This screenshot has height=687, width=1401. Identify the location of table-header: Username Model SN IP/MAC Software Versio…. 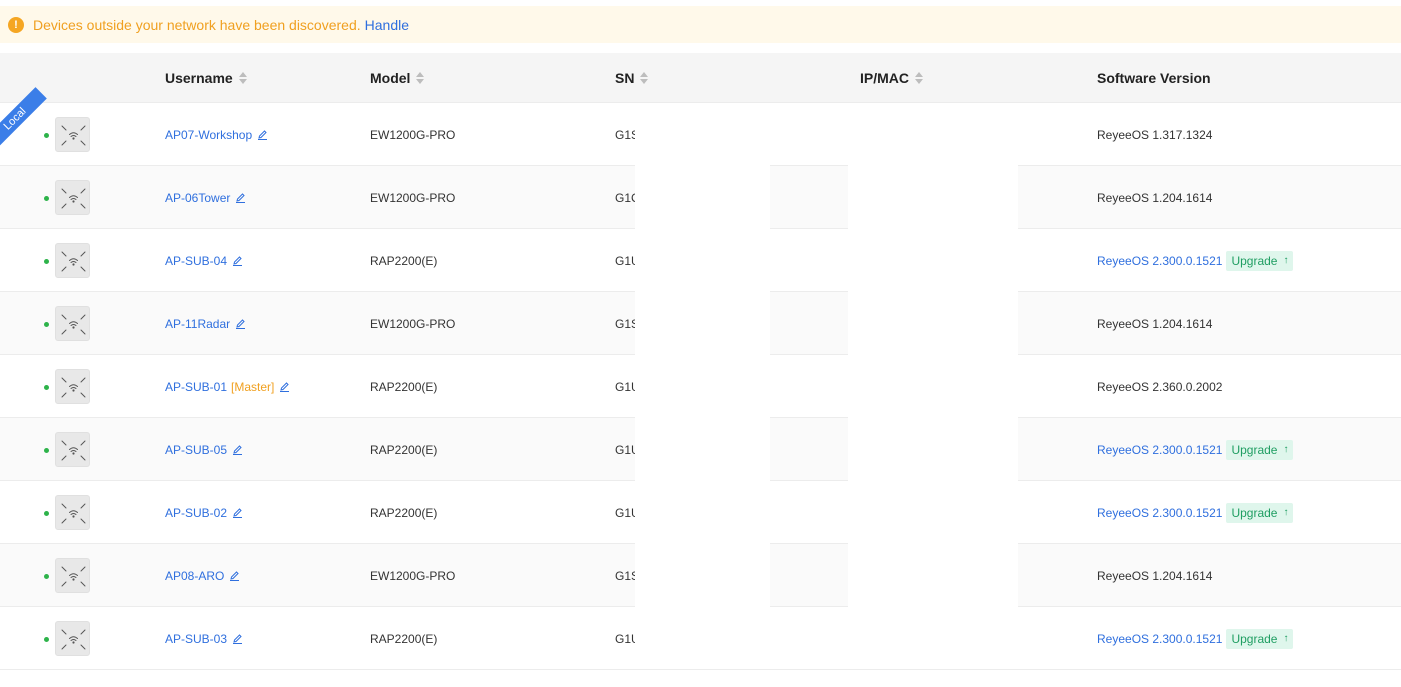
(700, 78).